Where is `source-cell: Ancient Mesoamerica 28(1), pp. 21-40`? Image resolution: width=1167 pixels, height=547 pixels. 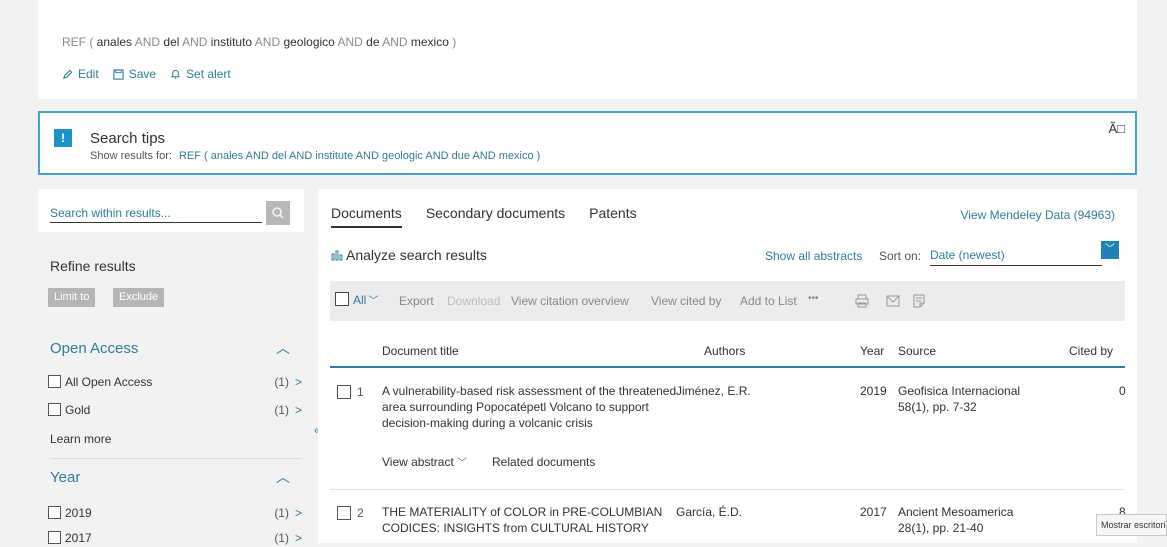
source-cell: Ancient Mesoamerica 28(1), pp. 21-40 is located at coordinates (955, 520).